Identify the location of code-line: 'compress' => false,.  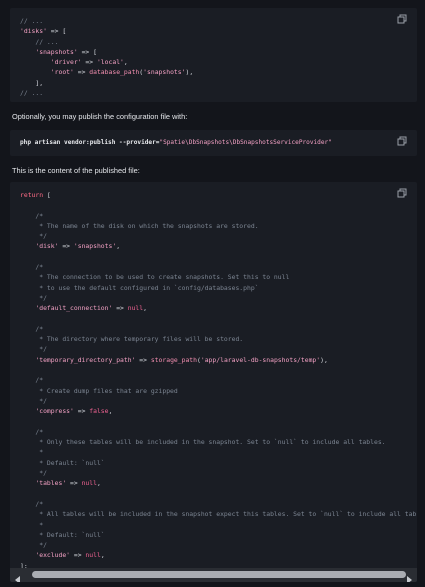
(74, 411).